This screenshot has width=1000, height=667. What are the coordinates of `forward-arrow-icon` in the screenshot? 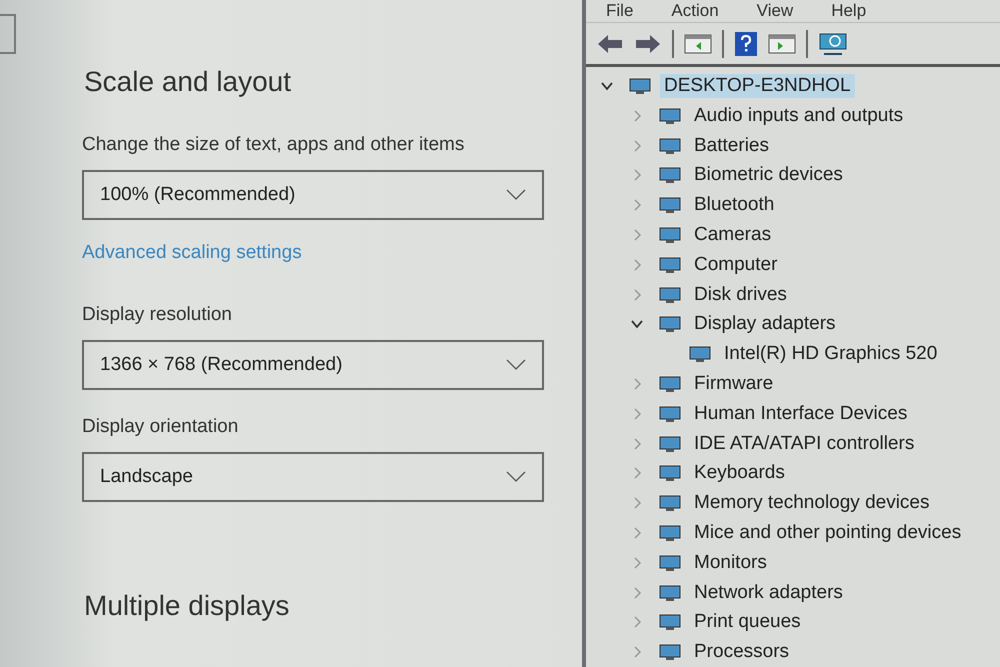 It's located at (648, 43).